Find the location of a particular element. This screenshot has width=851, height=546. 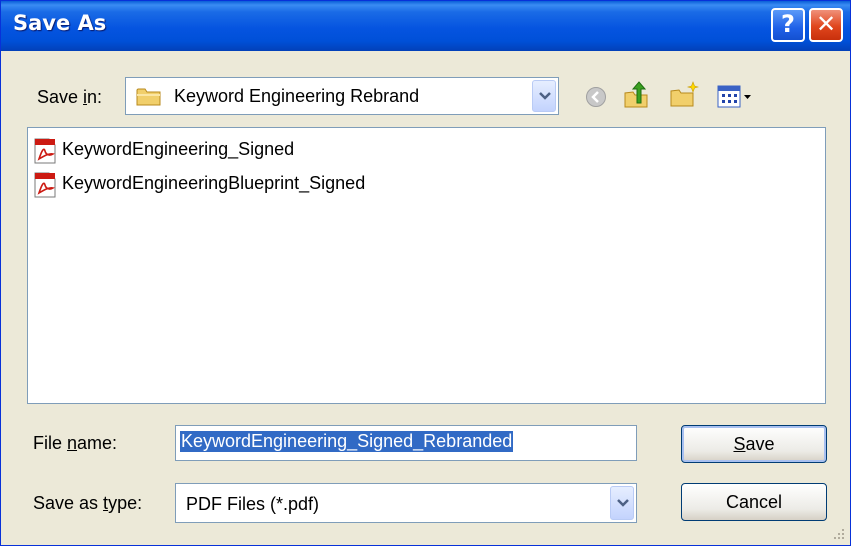

file-name: KeywordEngineering_Signed is located at coordinates (178, 149).